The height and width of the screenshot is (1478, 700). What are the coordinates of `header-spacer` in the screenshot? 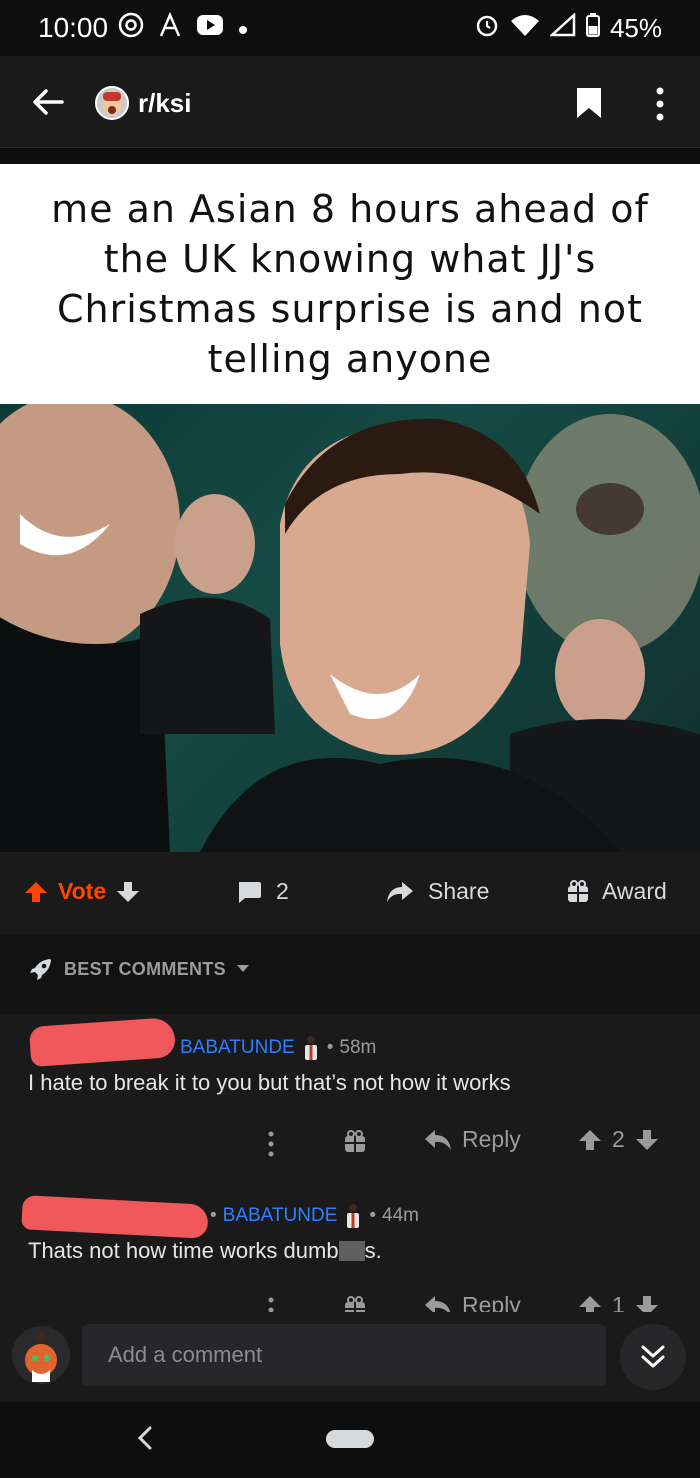 It's located at (350, 156).